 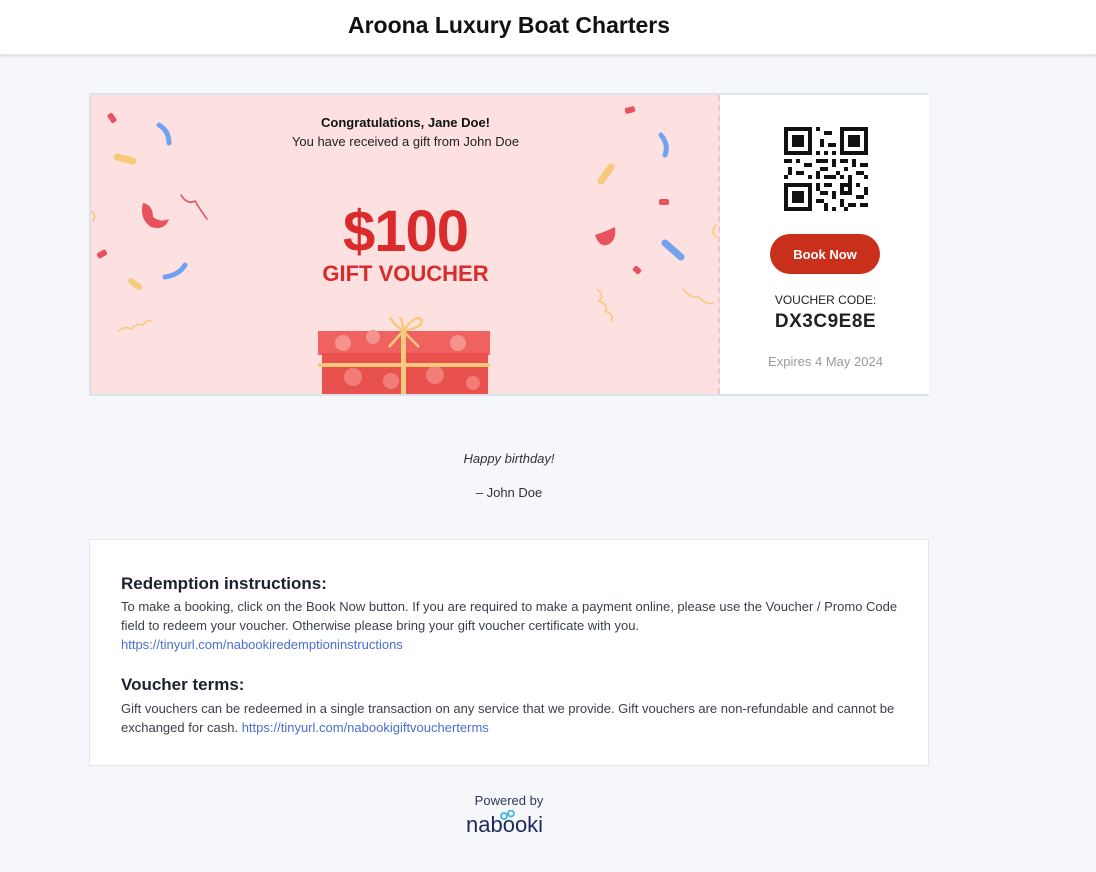 What do you see at coordinates (504, 824) in the screenshot?
I see `svg-text: nabooki` at bounding box center [504, 824].